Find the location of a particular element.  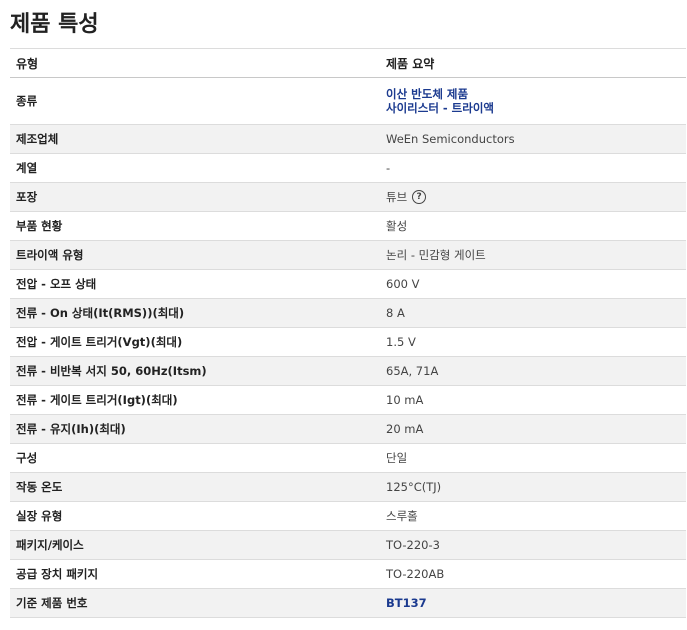

attribute-name: 실장 유형 is located at coordinates (195, 516).